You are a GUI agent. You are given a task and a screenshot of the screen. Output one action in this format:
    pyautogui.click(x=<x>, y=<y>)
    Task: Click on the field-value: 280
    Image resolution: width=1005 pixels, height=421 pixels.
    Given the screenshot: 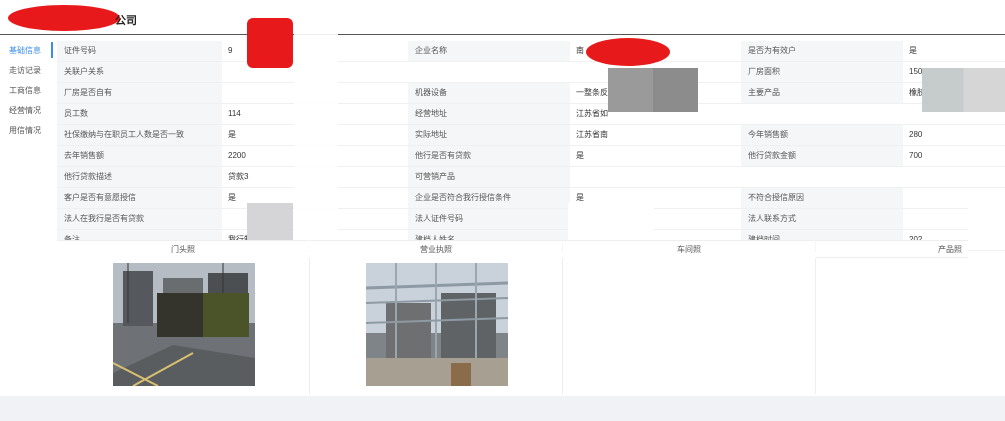 What is the action you would take?
    pyautogui.click(x=954, y=135)
    